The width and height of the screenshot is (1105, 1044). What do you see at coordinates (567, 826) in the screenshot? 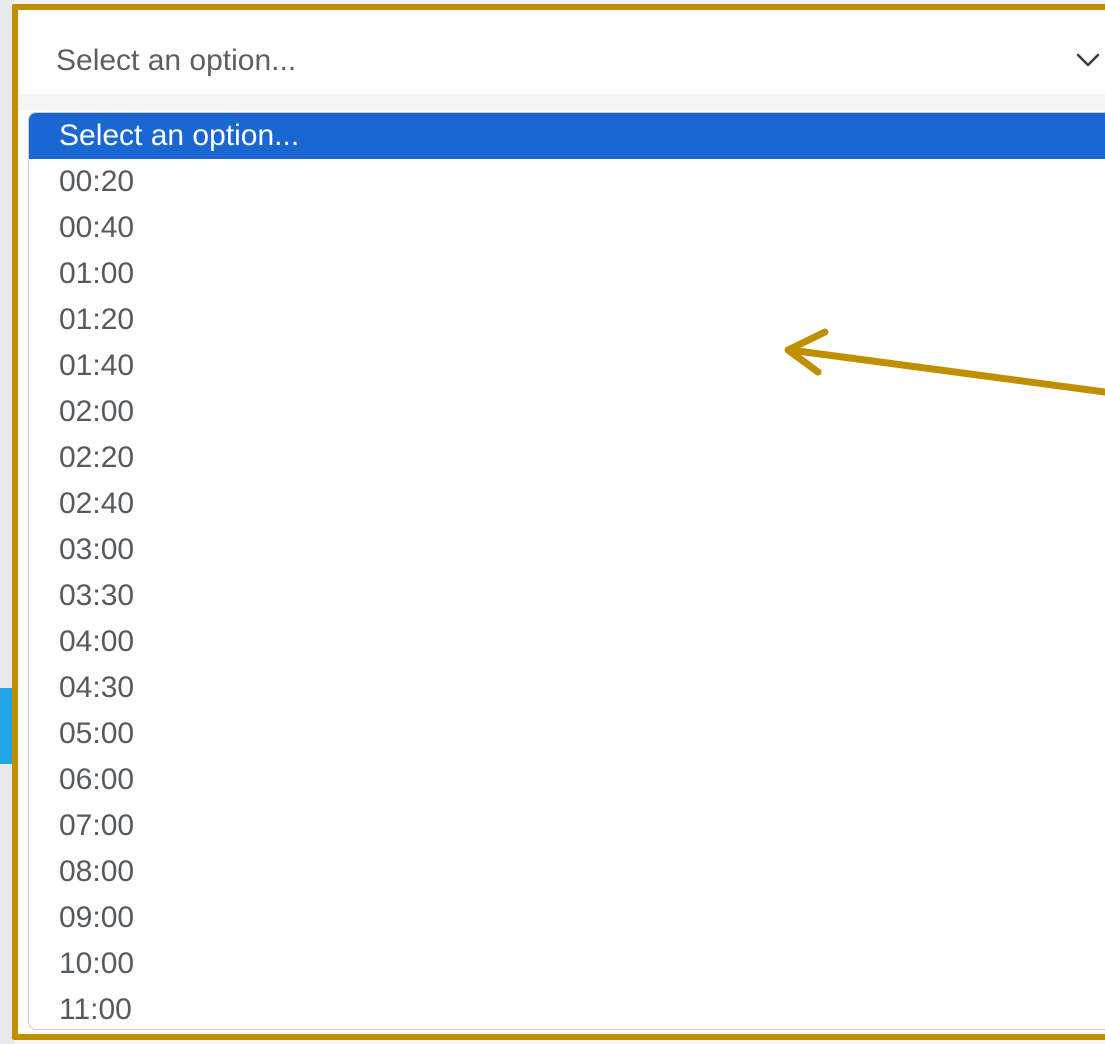
I see `dropdown-option: 07:00` at bounding box center [567, 826].